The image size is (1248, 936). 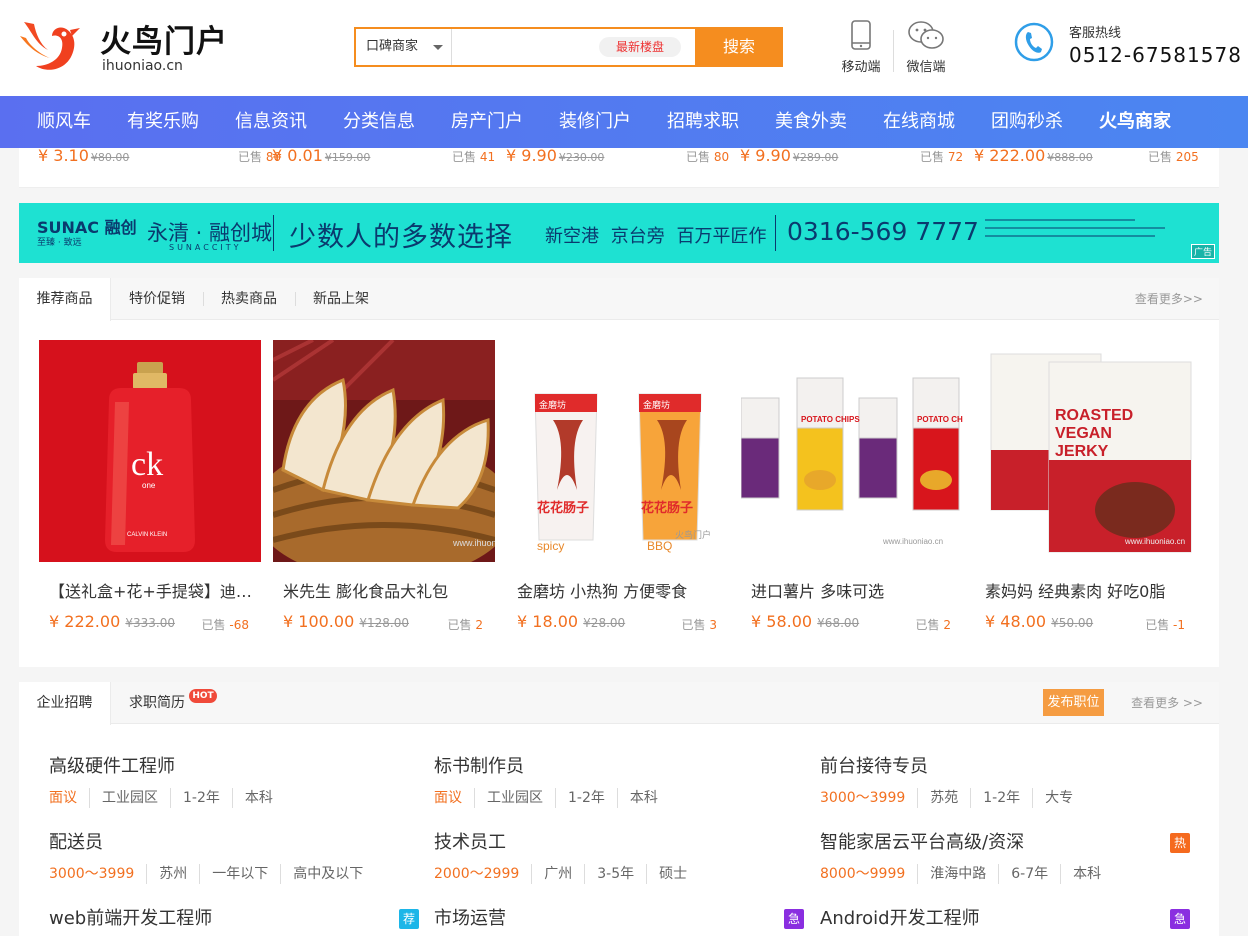 I want to click on job-title: 标书制作员, so click(x=619, y=767).